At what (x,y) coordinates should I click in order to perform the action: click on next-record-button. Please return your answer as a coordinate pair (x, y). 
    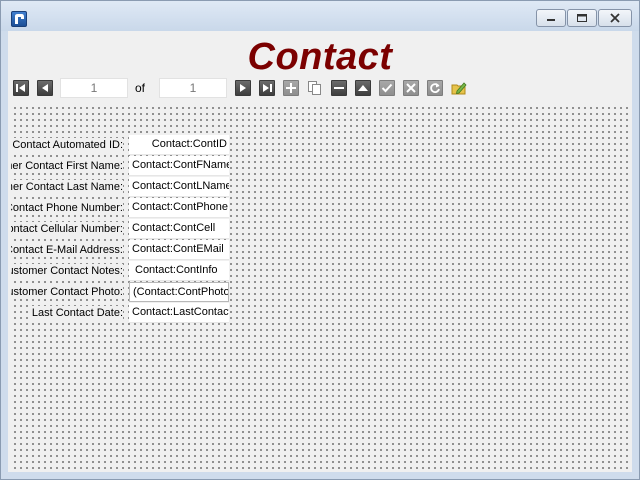
    Looking at the image, I should click on (243, 88).